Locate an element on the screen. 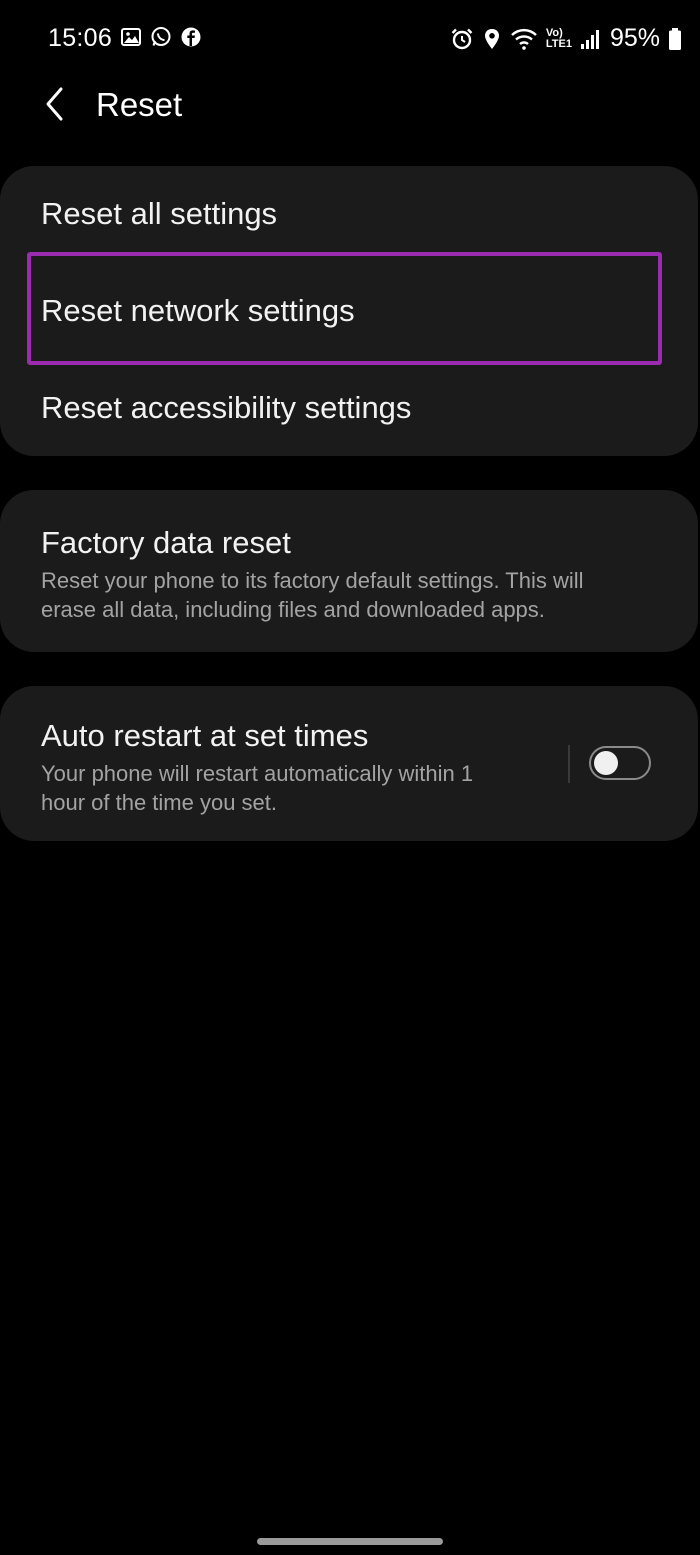 The height and width of the screenshot is (1555, 700). toggle-divider is located at coordinates (569, 764).